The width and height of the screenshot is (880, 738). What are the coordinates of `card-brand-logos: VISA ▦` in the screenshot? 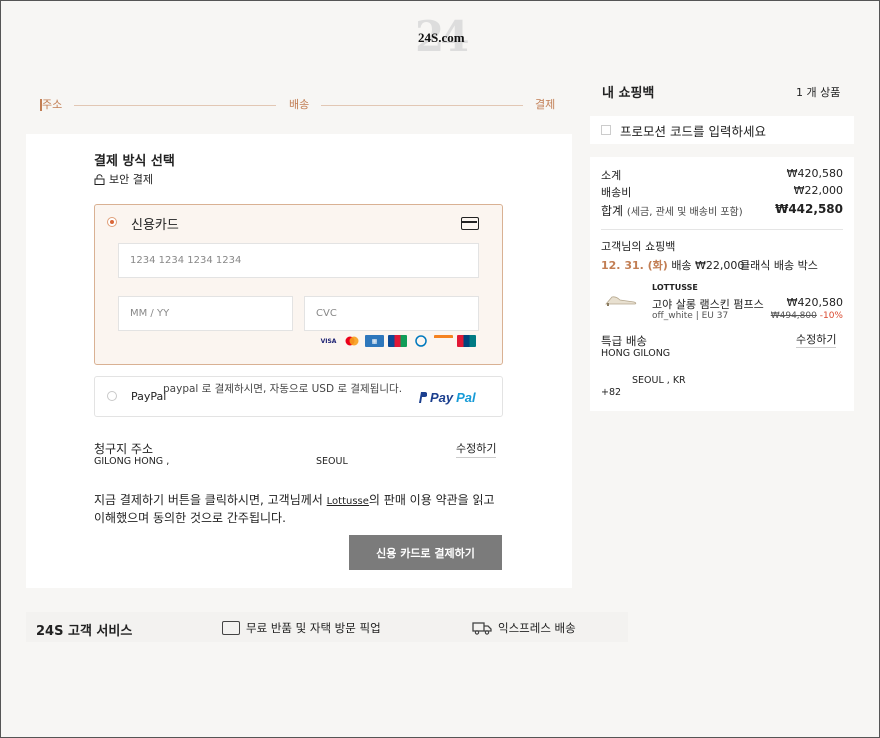 It's located at (397, 341).